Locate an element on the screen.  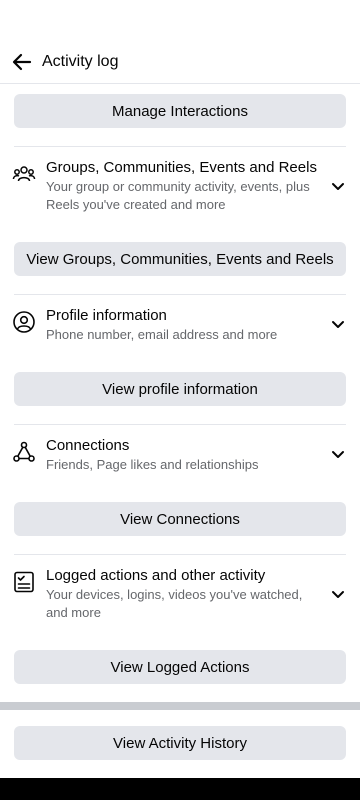
section-title: Connections is located at coordinates (88, 445).